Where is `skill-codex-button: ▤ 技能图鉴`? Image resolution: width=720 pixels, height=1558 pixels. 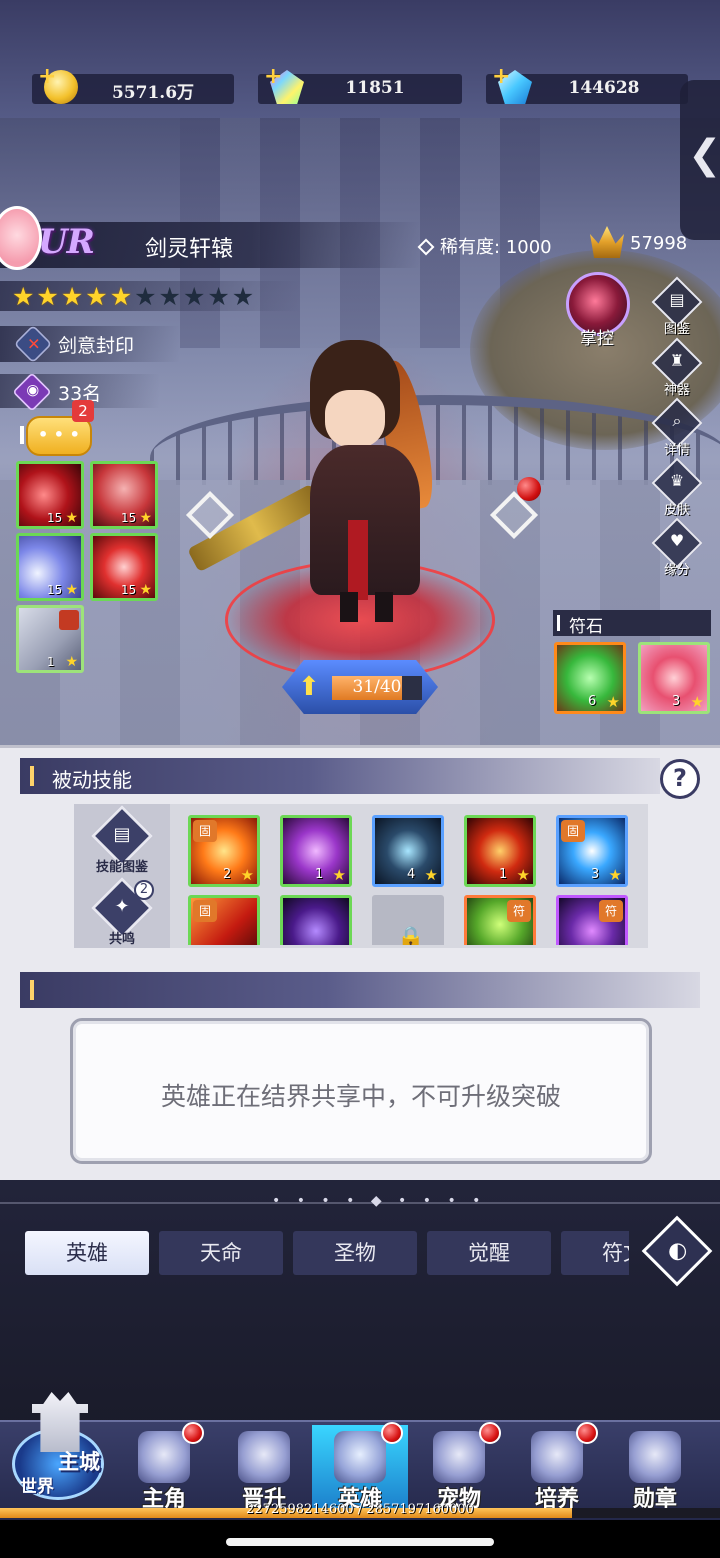 skill-codex-button: ▤ 技能图鉴 is located at coordinates (122, 839).